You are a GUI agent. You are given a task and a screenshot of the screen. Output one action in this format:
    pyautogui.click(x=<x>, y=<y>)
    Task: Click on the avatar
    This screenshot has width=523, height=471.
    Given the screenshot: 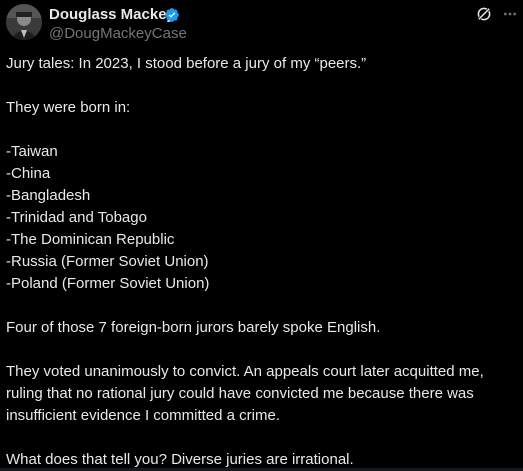 What is the action you would take?
    pyautogui.click(x=24, y=22)
    